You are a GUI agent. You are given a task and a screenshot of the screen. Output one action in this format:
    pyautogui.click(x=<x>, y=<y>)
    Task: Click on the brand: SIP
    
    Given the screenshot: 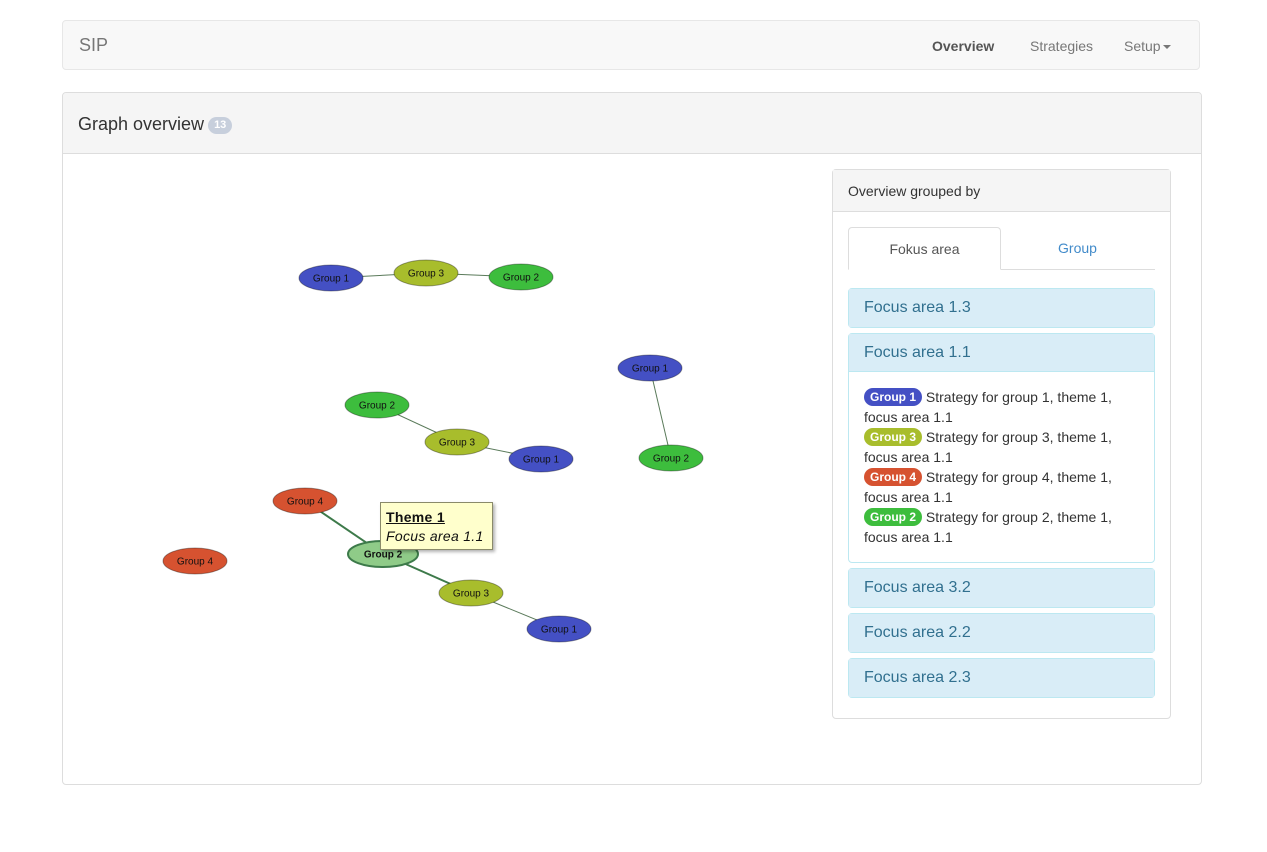 What is the action you would take?
    pyautogui.click(x=93, y=45)
    